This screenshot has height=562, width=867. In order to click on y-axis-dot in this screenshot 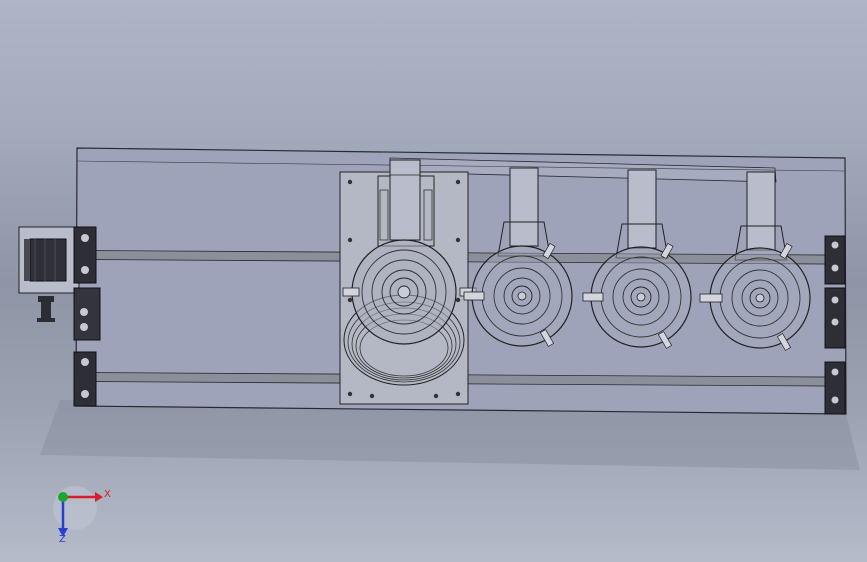, I will do `click(63, 497)`.